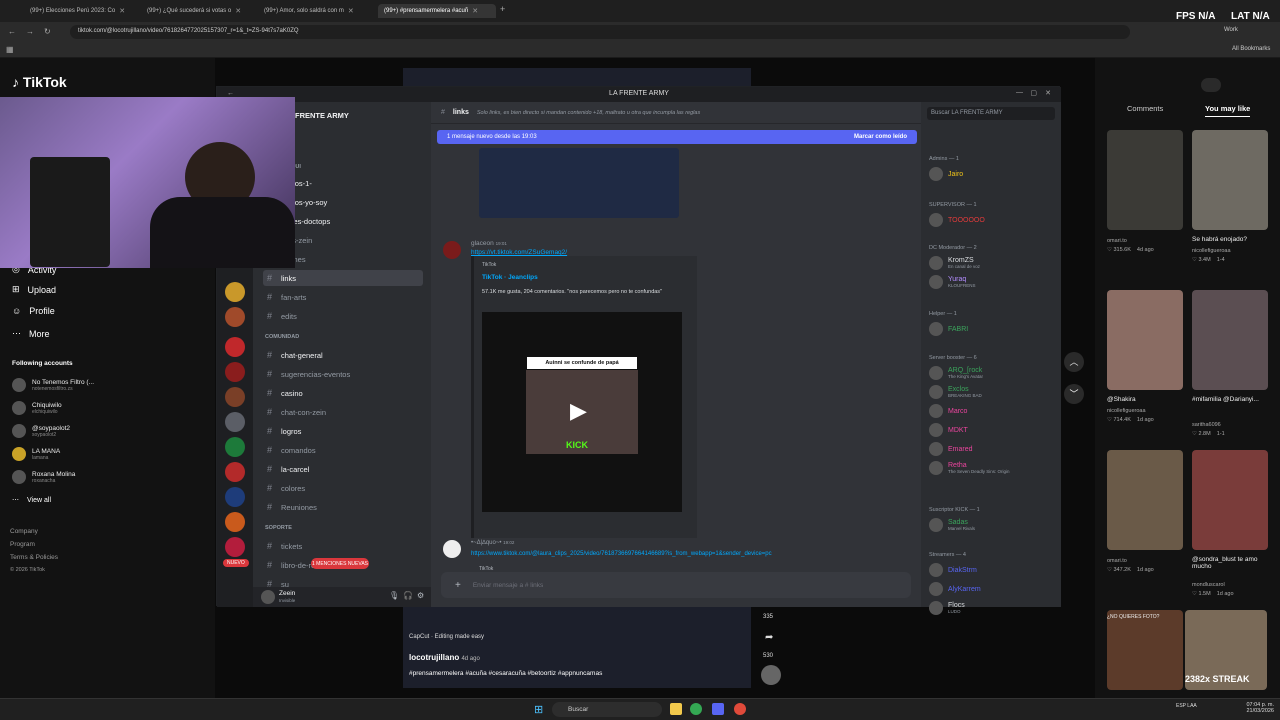  What do you see at coordinates (47, 31) in the screenshot?
I see `reload-icon: ↻` at bounding box center [47, 31].